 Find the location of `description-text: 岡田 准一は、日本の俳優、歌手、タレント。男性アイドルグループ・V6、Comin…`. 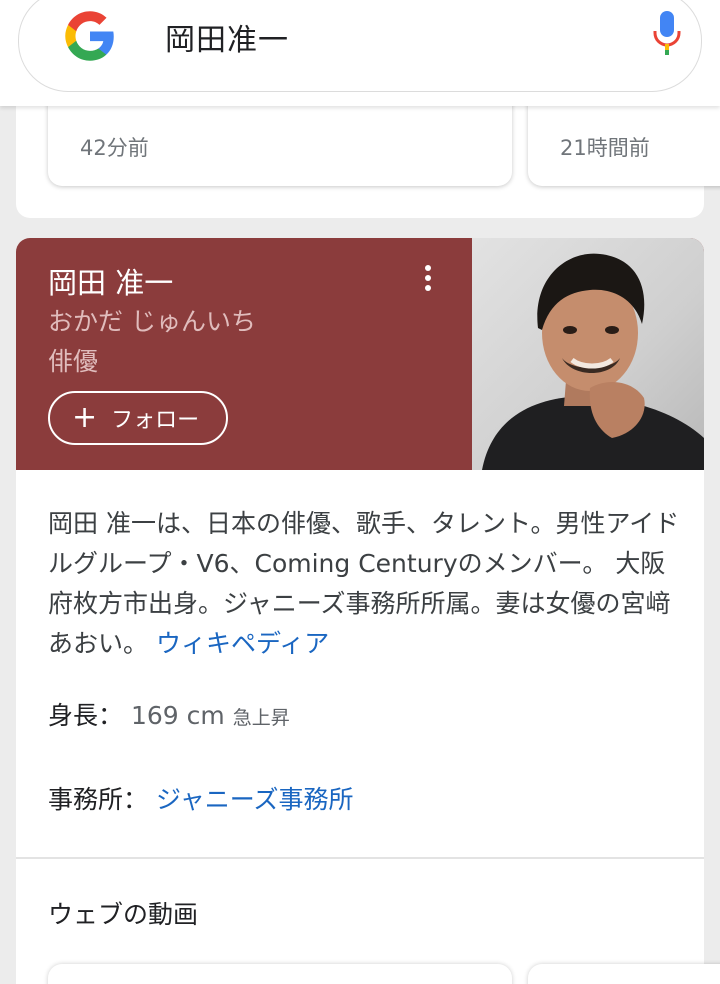

description-text: 岡田 准一は、日本の俳優、歌手、タレント。男性アイドルグループ・V6、Comin… is located at coordinates (364, 583).